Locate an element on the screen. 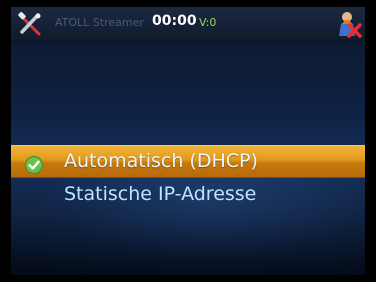  menu-item-static-ip: Statische IP-Adresse is located at coordinates (188, 194).